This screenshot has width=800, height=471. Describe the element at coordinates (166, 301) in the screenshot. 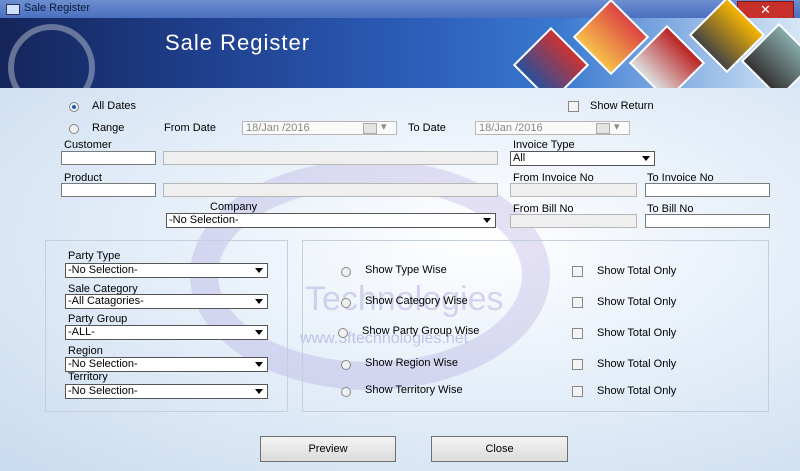

I see `sale-category-select: -All Catagories-` at that location.